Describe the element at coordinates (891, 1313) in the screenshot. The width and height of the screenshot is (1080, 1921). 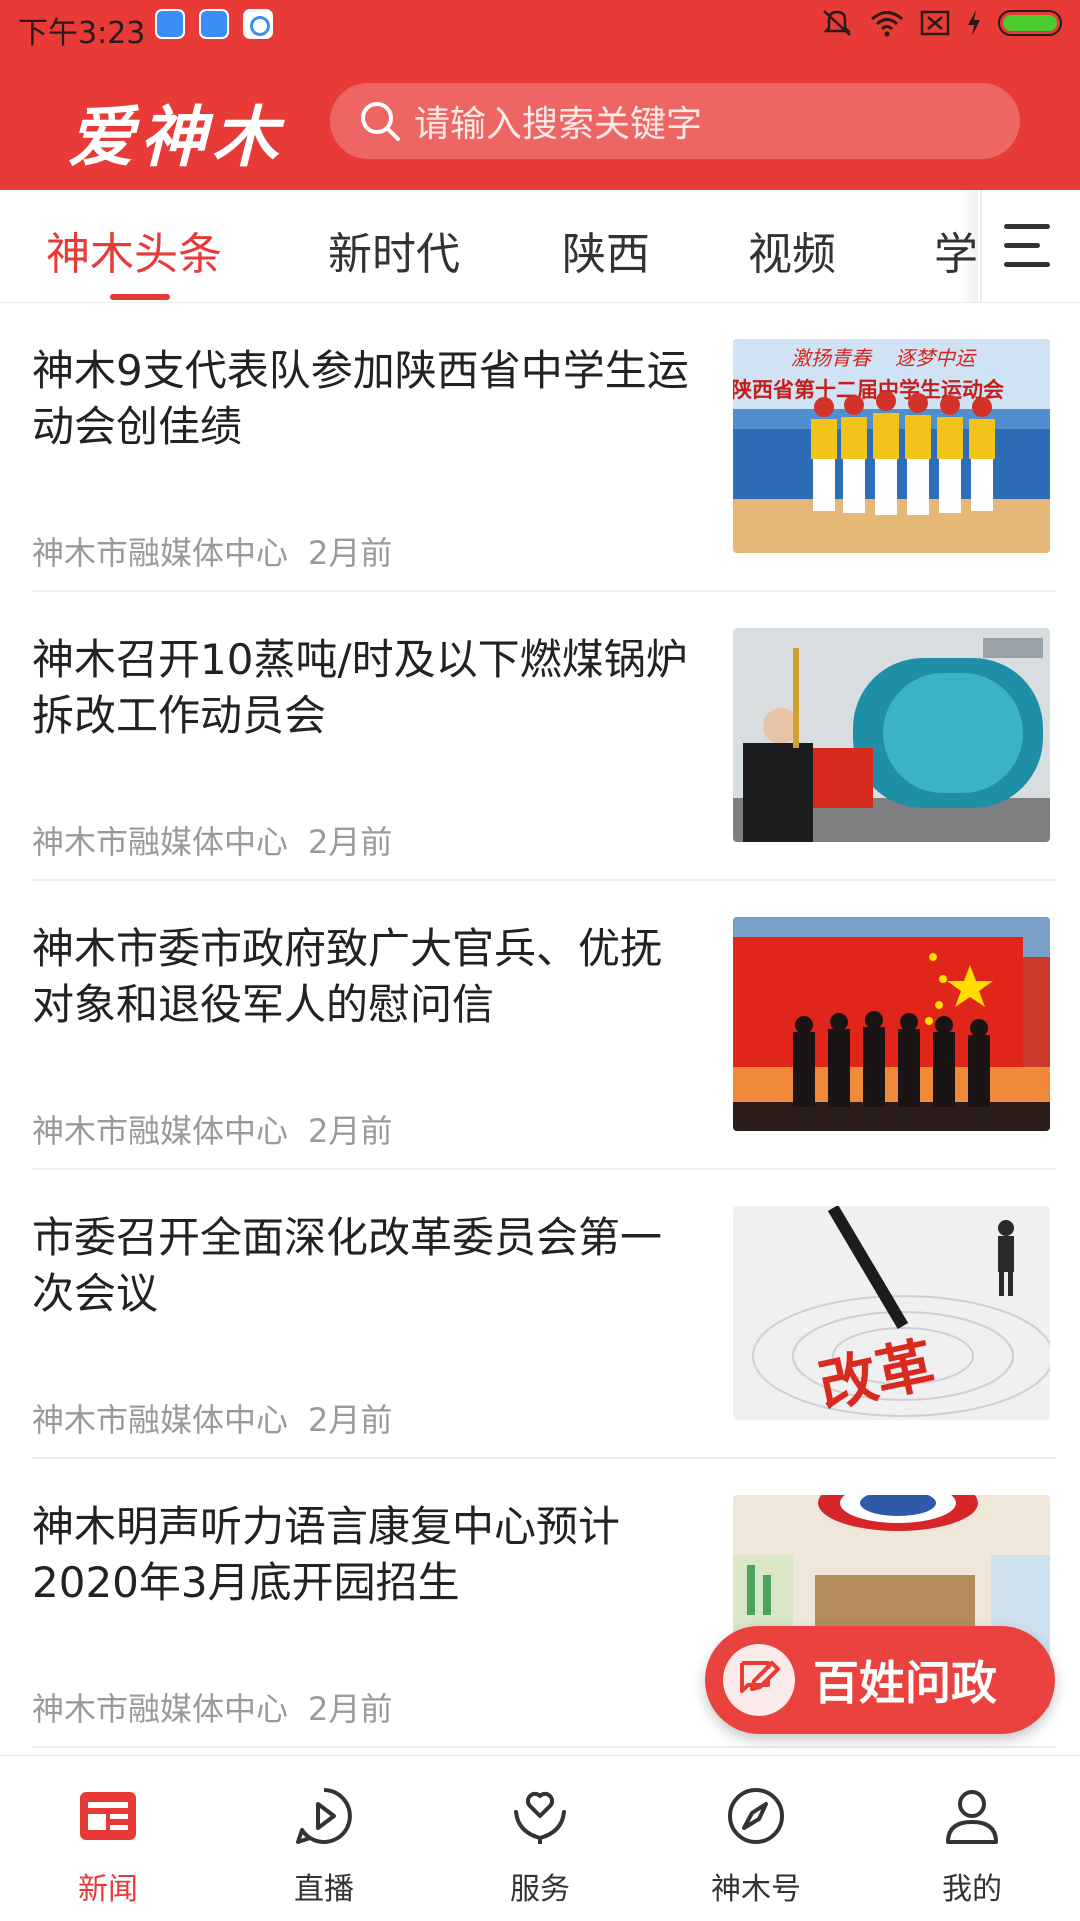
I see `news-thumbnail: 改革` at that location.